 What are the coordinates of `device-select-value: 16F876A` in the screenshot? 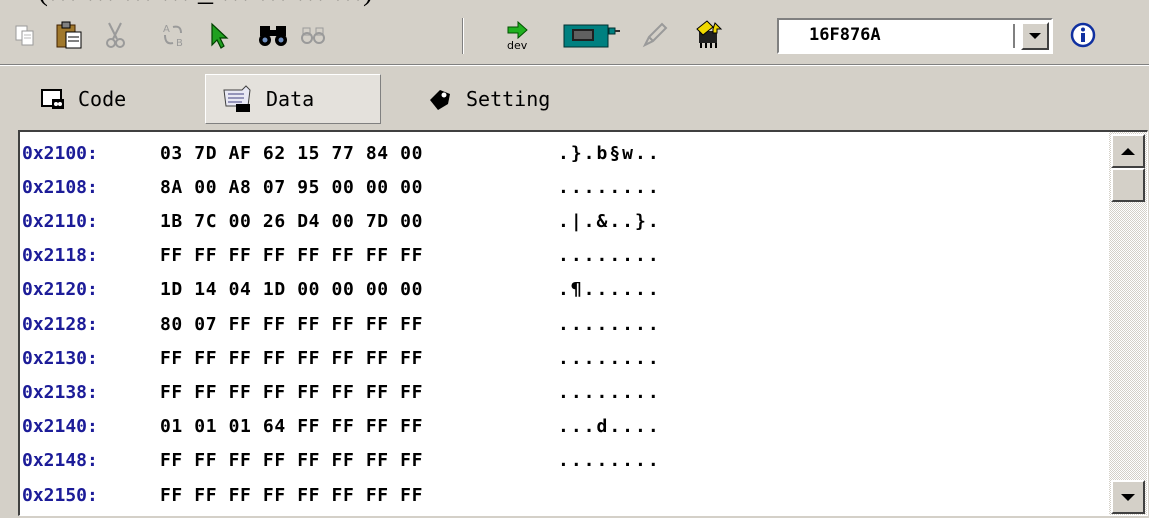 It's located at (845, 35).